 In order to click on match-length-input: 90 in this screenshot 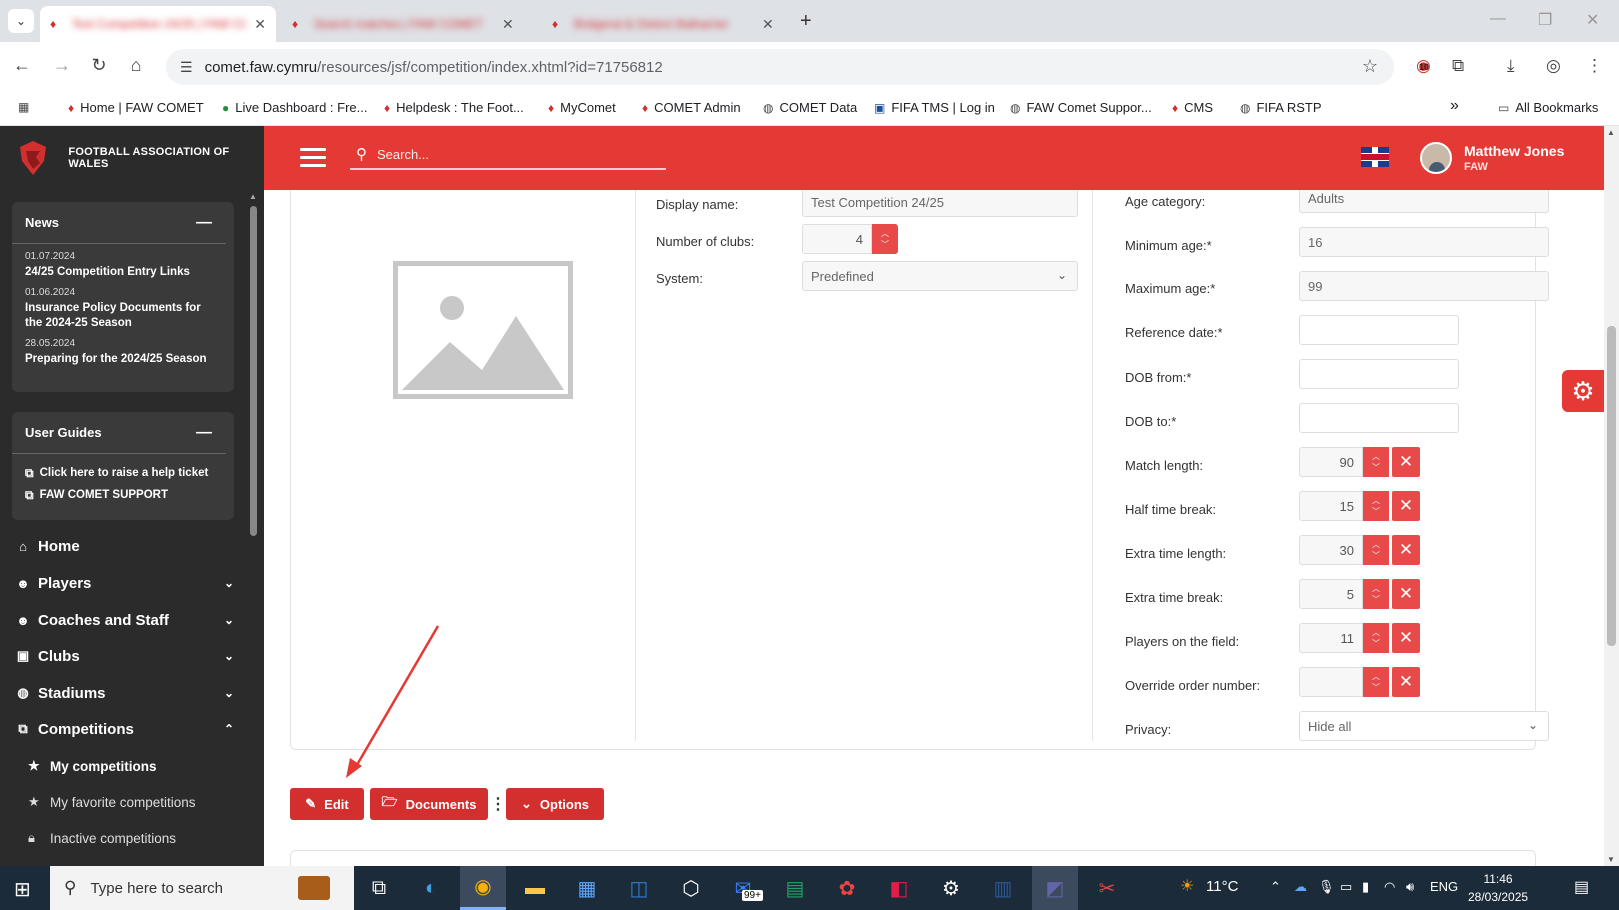, I will do `click(1331, 462)`.